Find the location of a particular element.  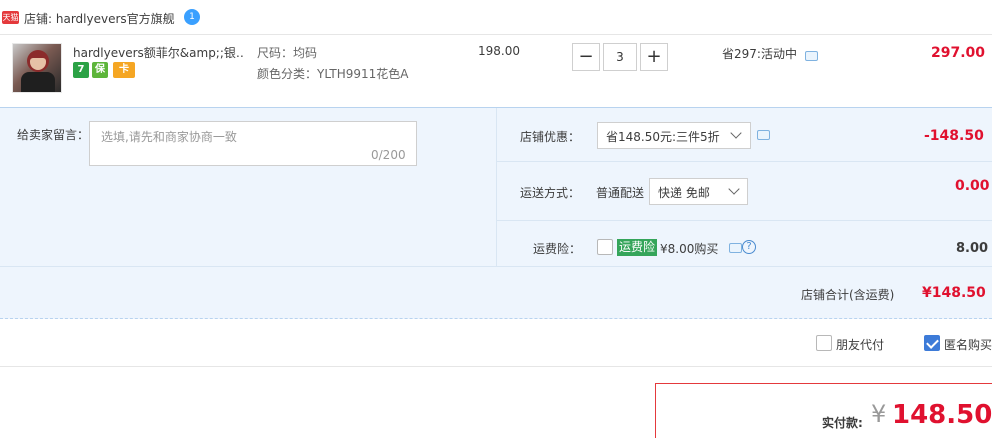

payment-amount: 148.50 is located at coordinates (942, 415).